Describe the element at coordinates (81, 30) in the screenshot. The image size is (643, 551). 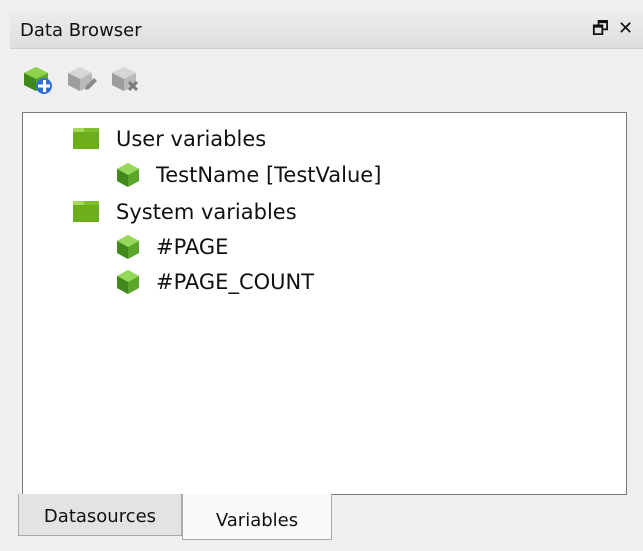
I see `panel-title: Data Browser` at that location.